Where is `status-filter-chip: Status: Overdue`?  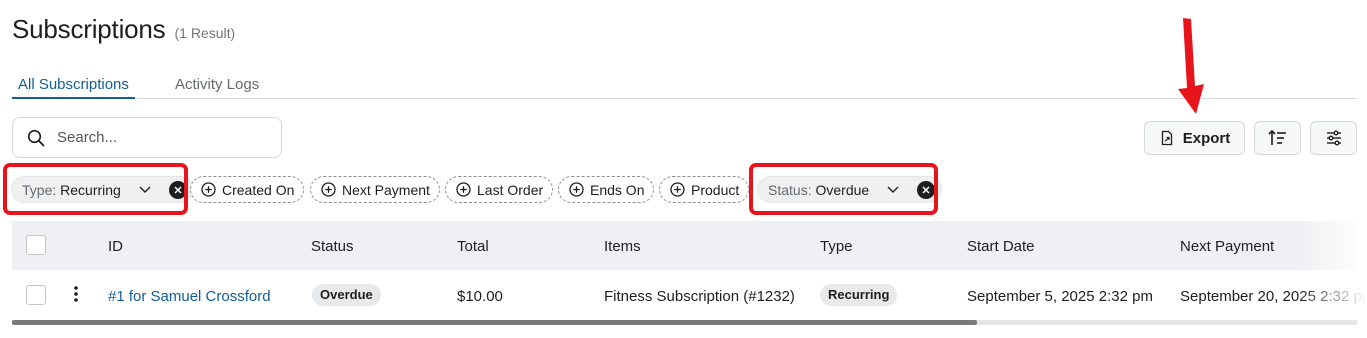
status-filter-chip: Status: Overdue is located at coordinates (850, 189).